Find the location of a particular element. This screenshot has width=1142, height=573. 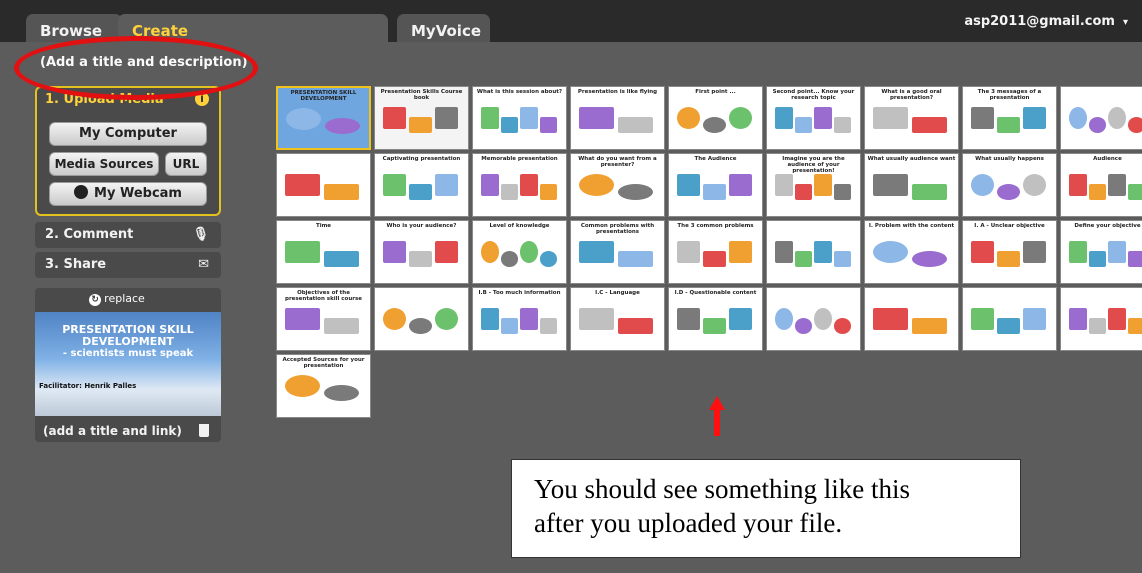

slide-thumbnail: Who is your audience? is located at coordinates (421, 252).